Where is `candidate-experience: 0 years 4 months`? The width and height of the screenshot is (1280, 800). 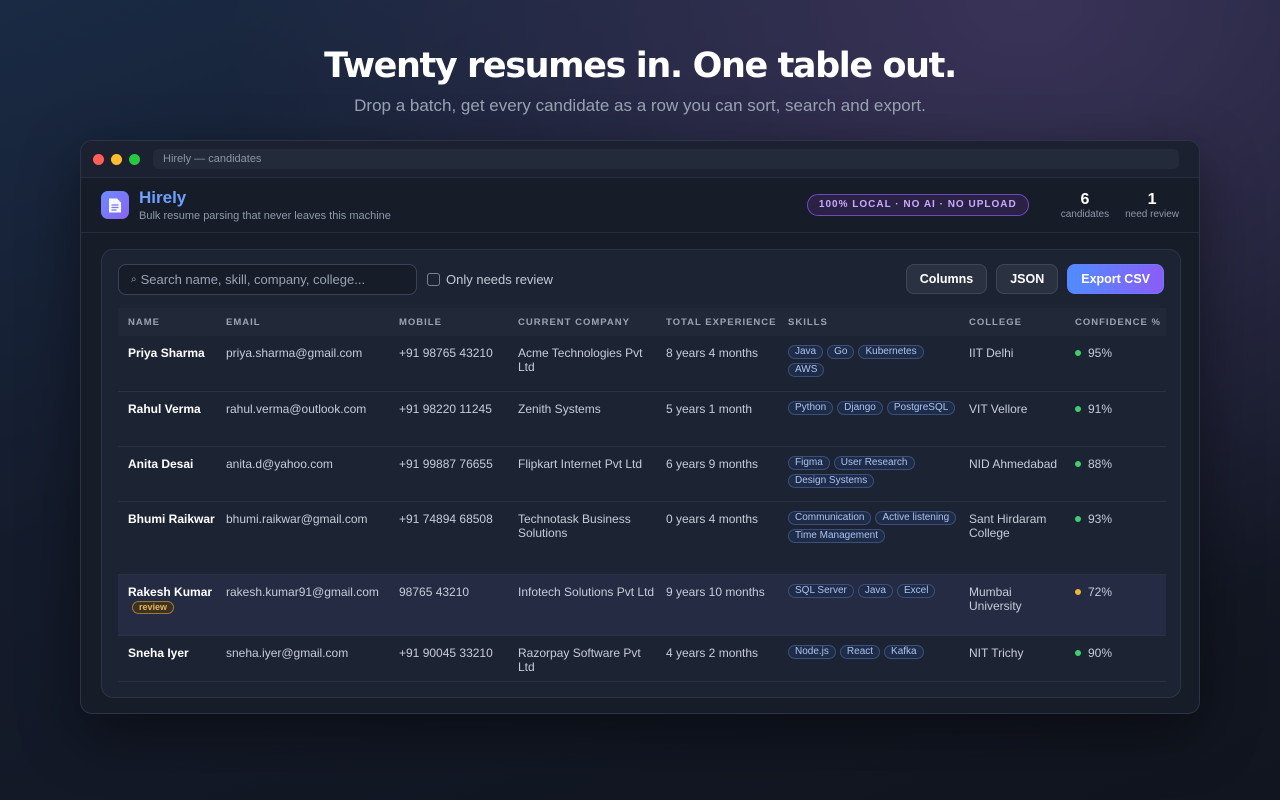
candidate-experience: 0 years 4 months is located at coordinates (712, 518).